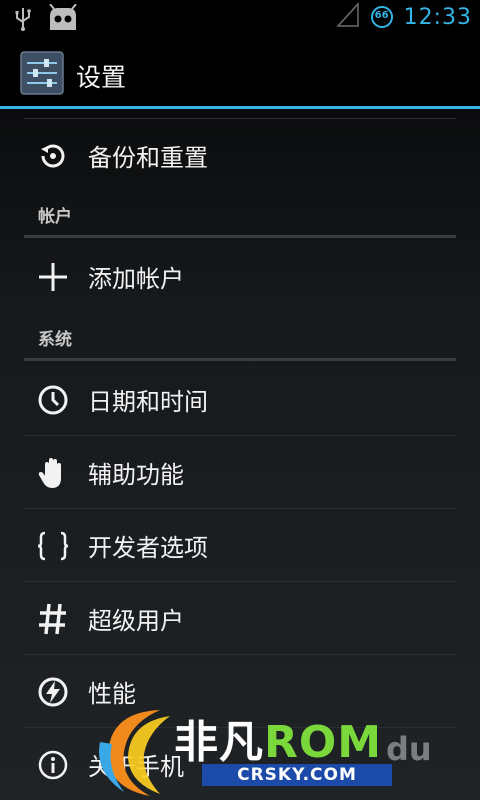  Describe the element at coordinates (240, 19) in the screenshot. I see `status-bar: 66 12:33` at that location.